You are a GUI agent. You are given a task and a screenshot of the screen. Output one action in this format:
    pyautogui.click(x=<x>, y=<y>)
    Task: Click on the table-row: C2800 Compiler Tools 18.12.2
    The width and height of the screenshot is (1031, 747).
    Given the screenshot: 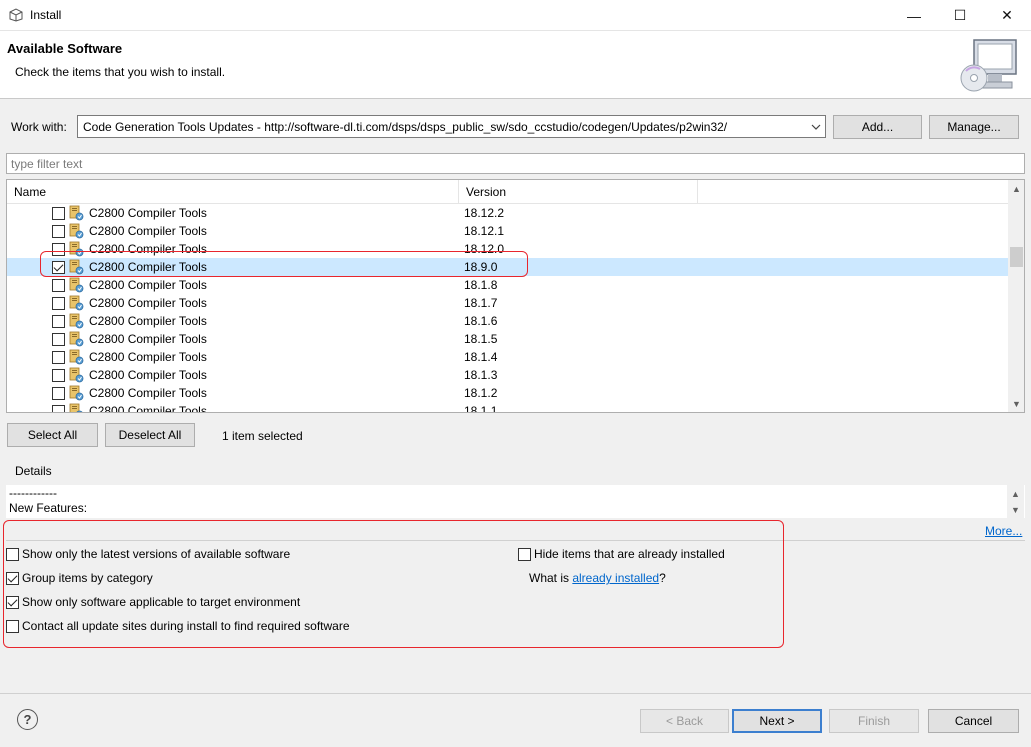 What is the action you would take?
    pyautogui.click(x=507, y=213)
    